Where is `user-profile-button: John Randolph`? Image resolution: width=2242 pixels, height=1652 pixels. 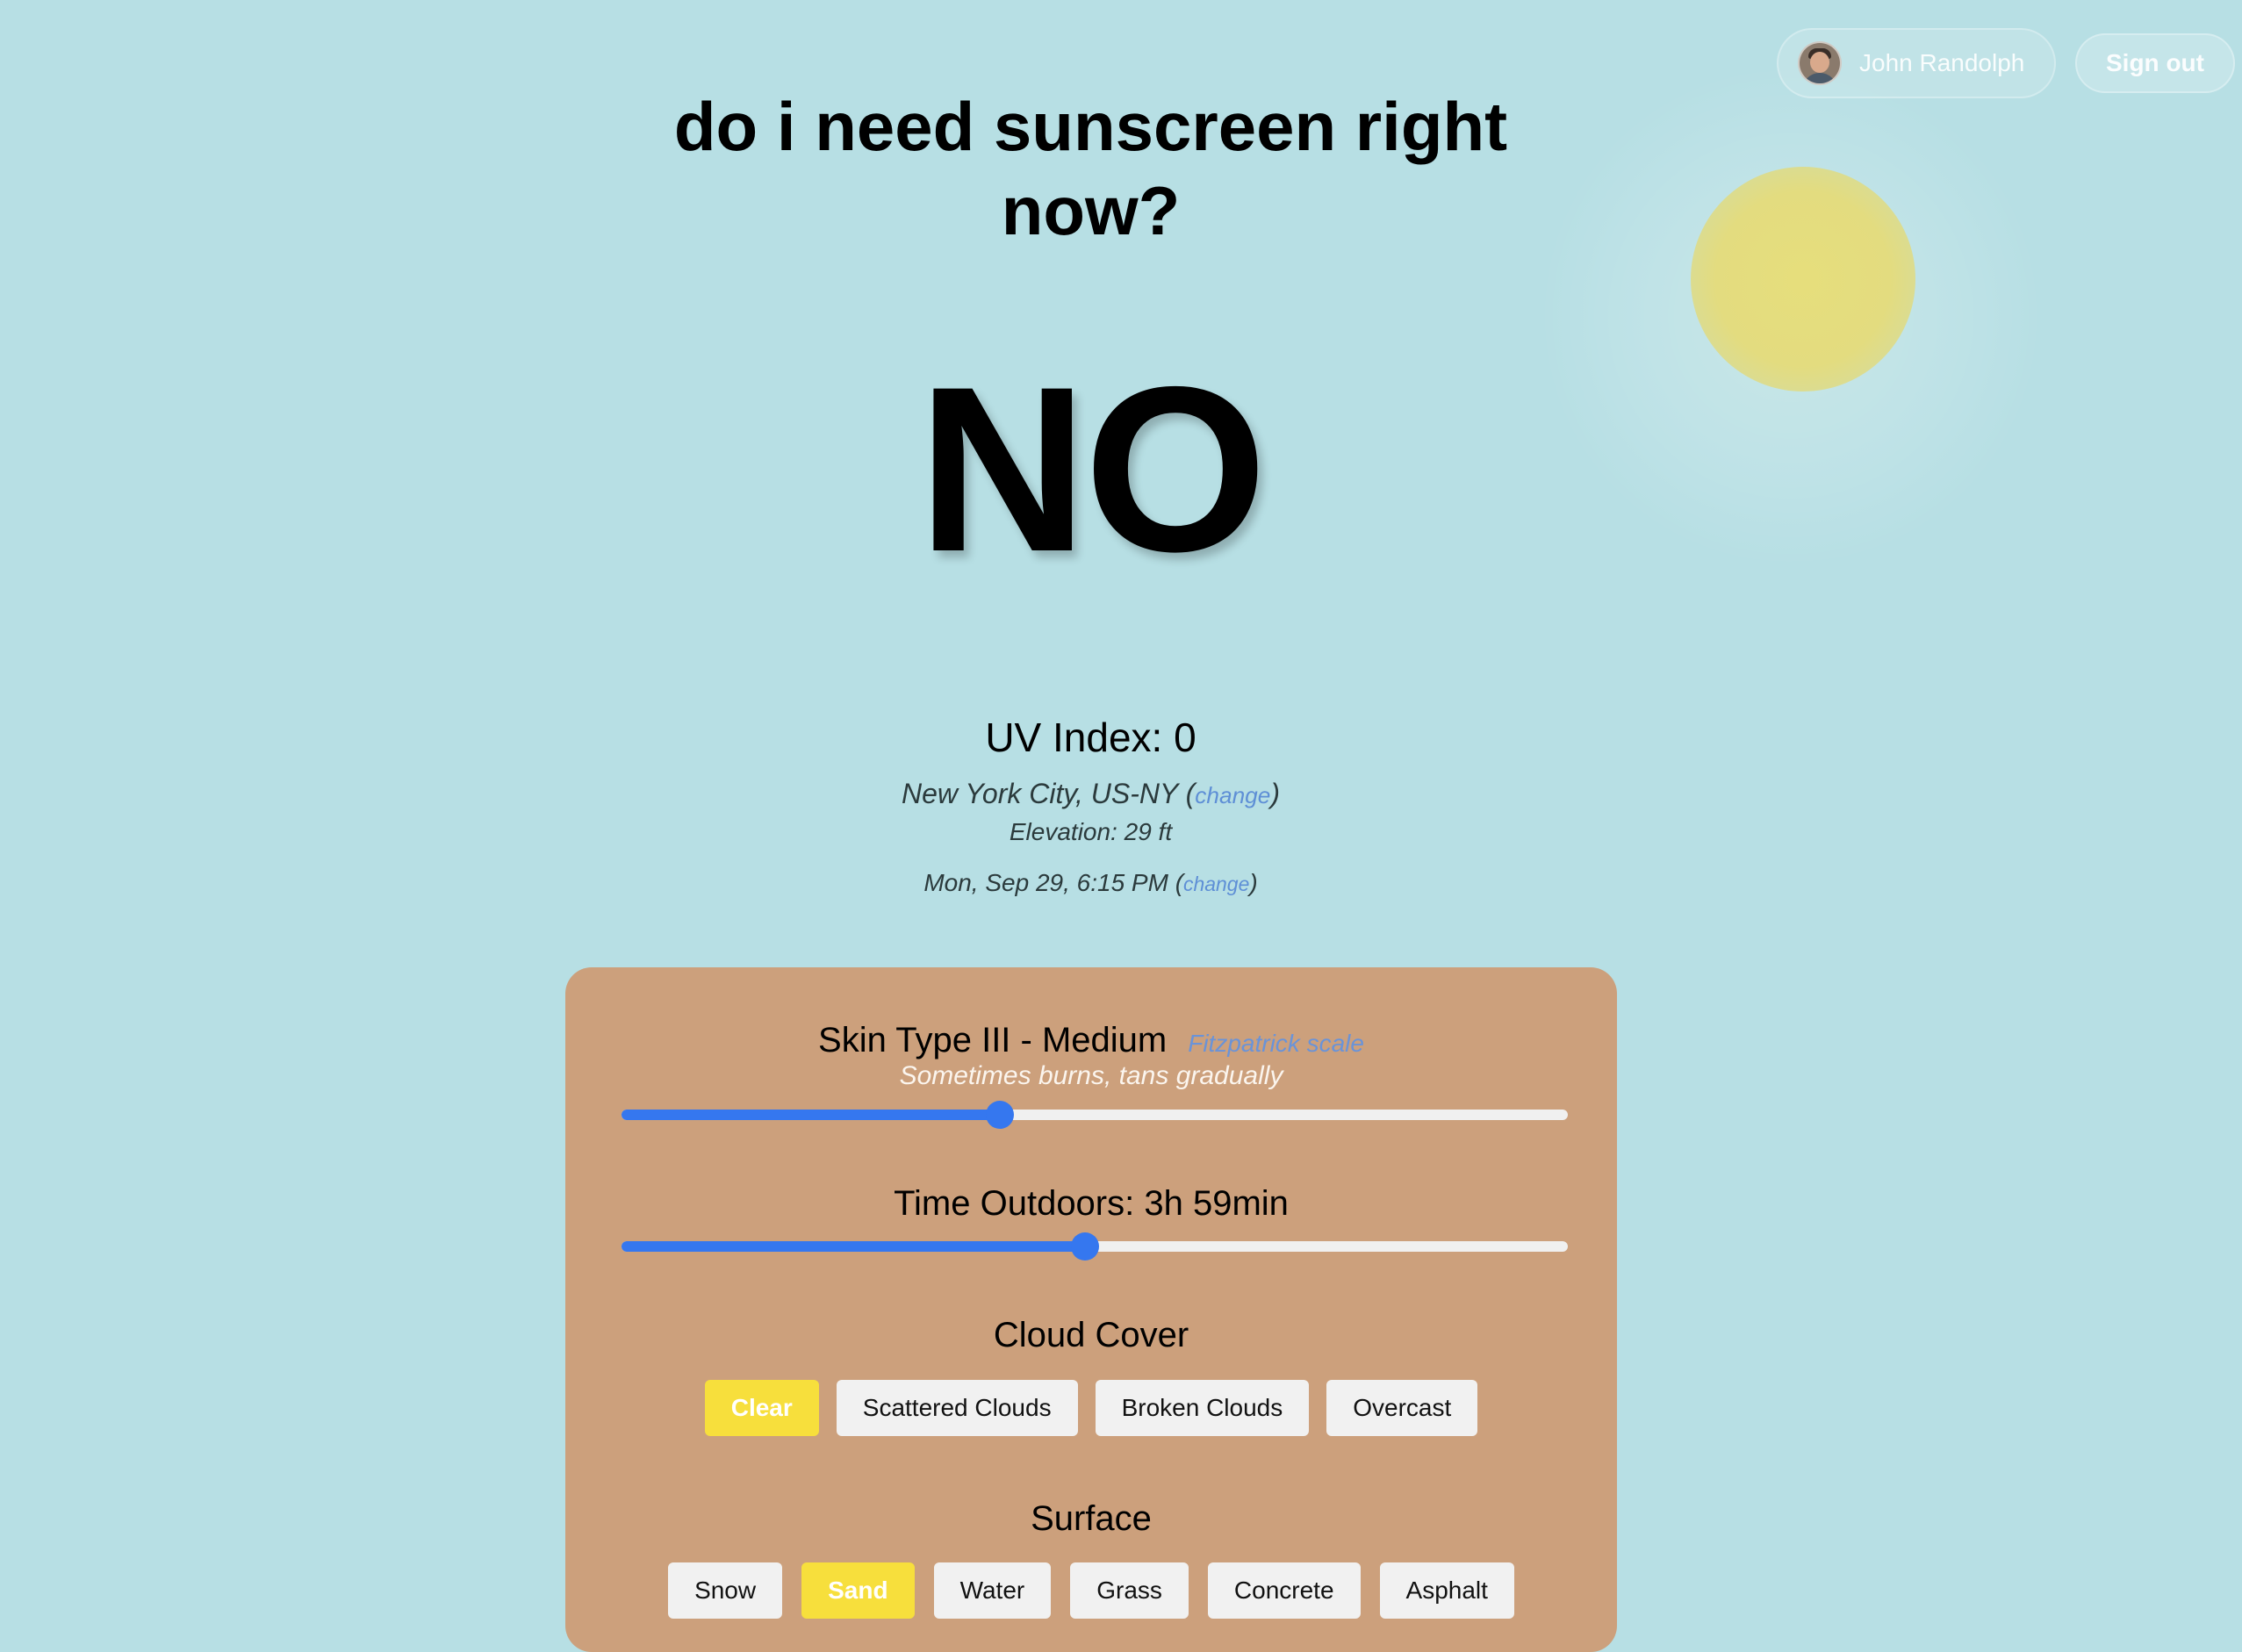
user-profile-button: John Randolph is located at coordinates (1916, 63).